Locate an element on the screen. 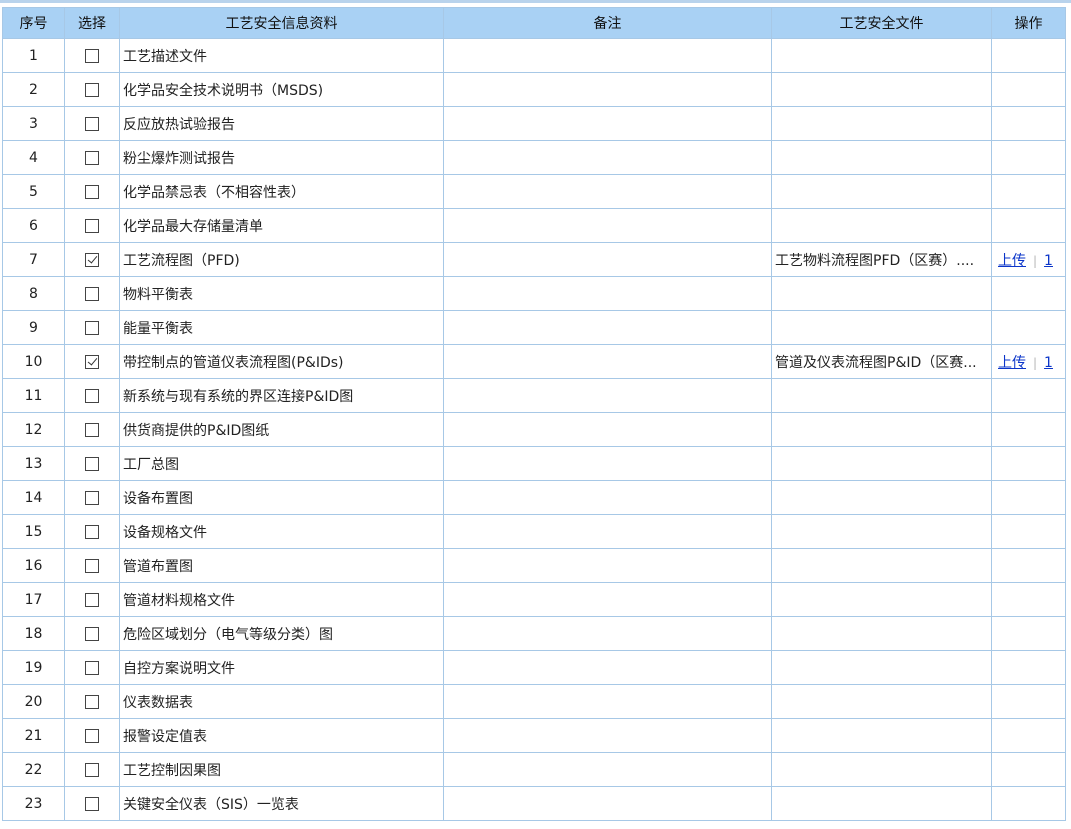  table-row: 18 危险区域划分（电气等级分类）图 is located at coordinates (534, 633).